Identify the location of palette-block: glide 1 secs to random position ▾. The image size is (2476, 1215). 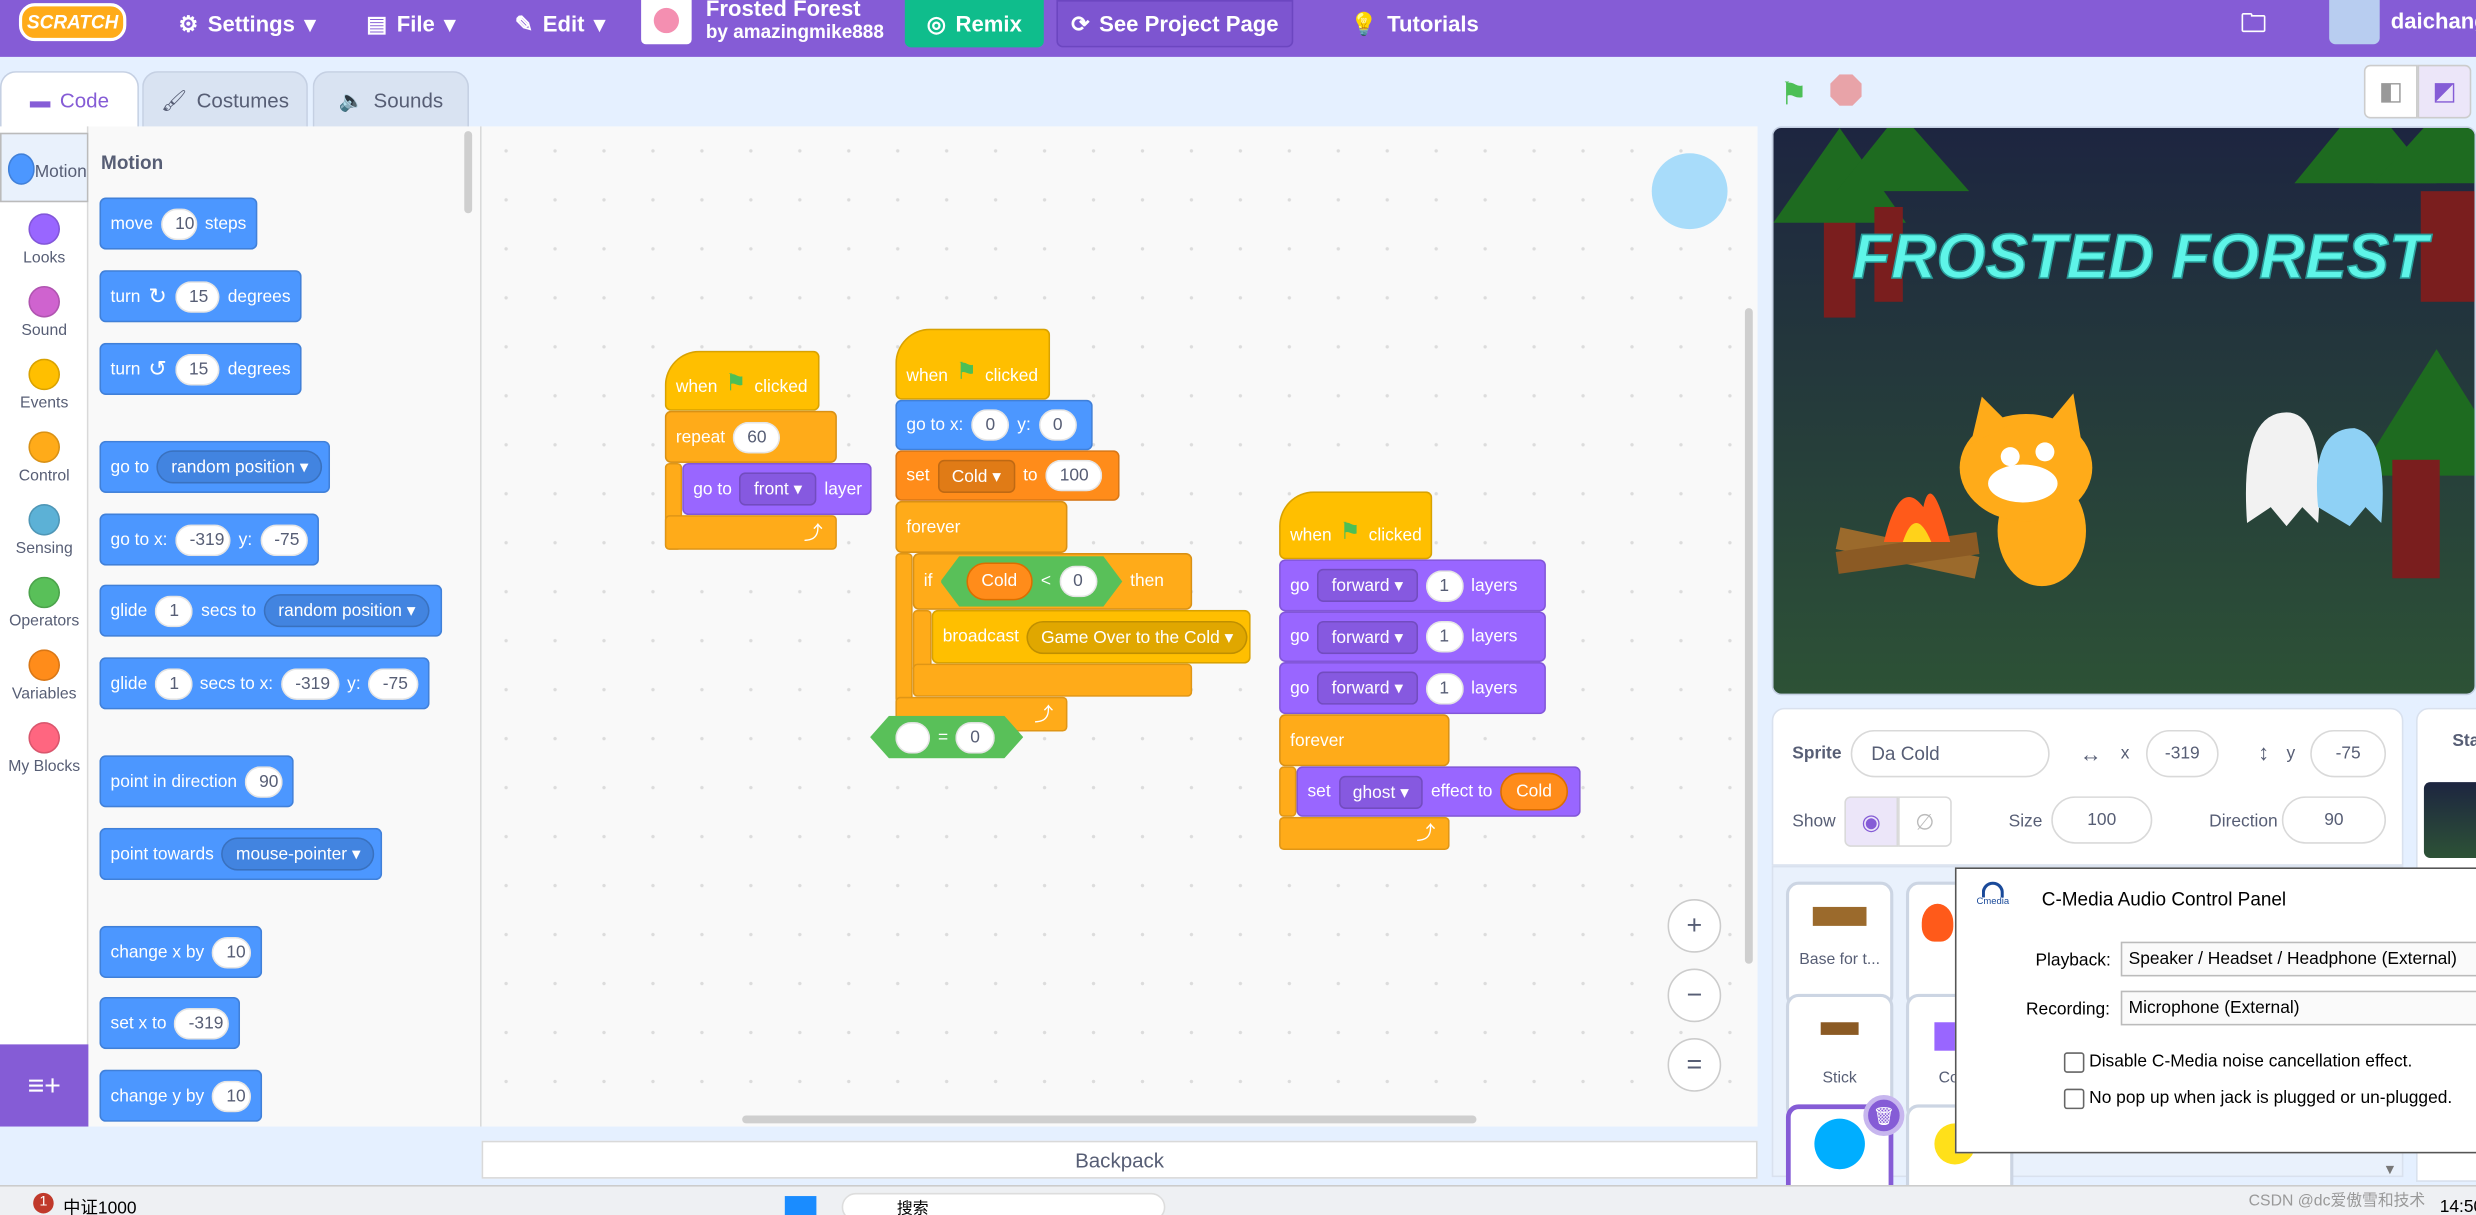
(271, 610).